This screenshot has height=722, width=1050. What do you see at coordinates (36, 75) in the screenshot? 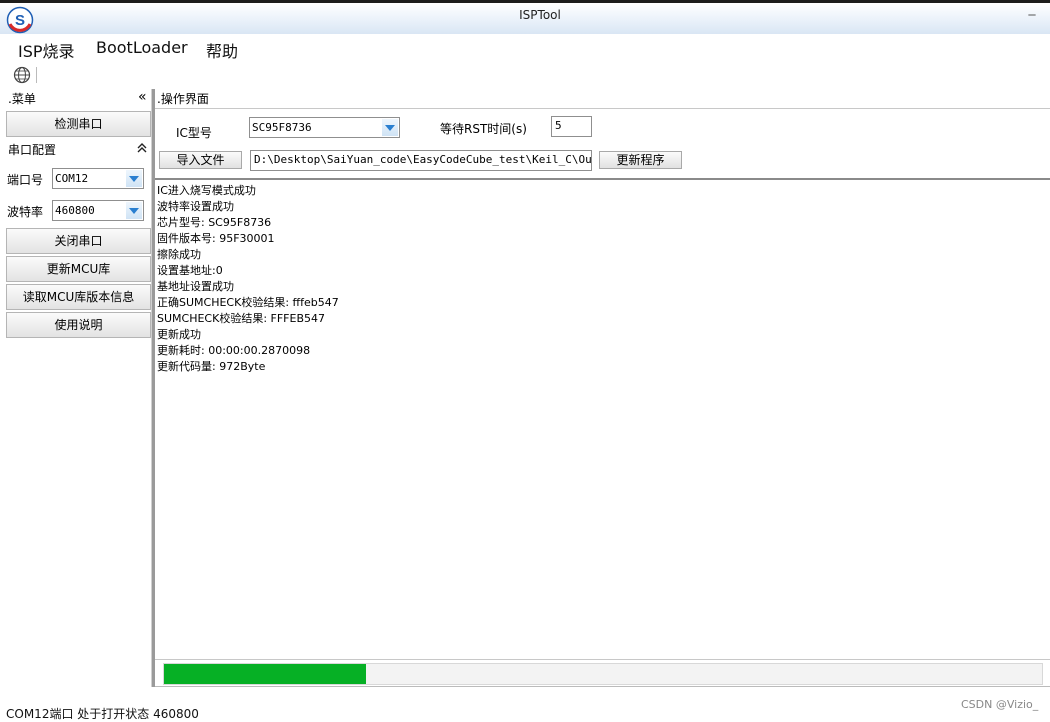
I see `toolbar-separator` at bounding box center [36, 75].